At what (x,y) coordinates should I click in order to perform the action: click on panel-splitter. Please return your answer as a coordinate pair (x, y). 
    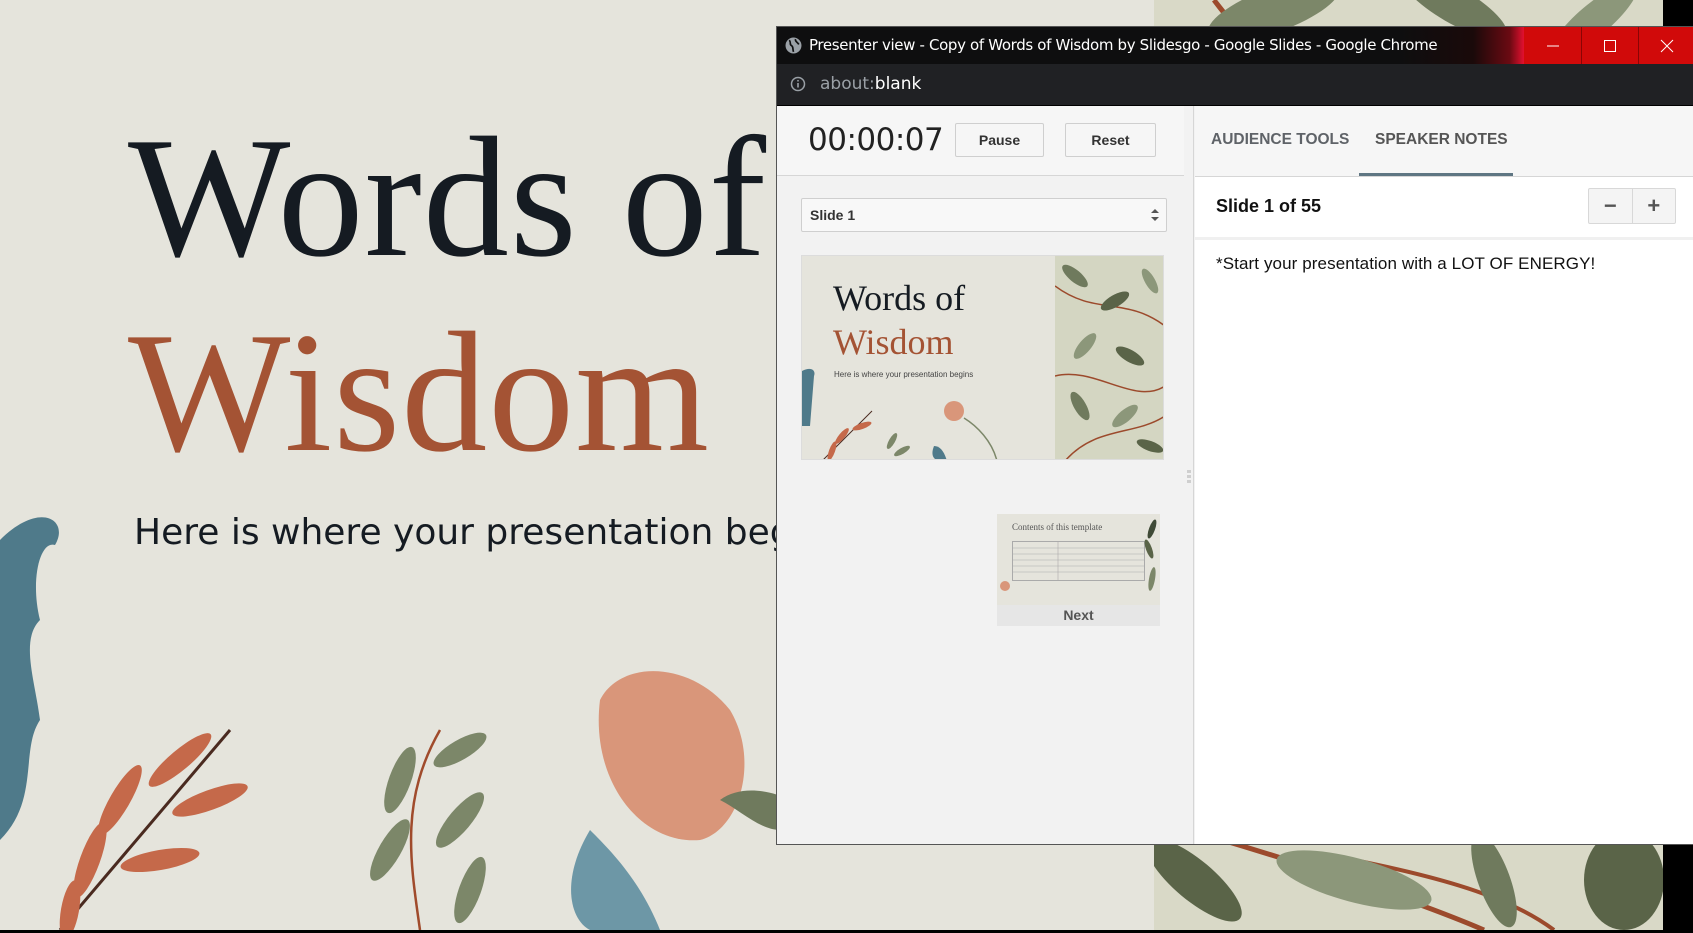
    Looking at the image, I should click on (1189, 475).